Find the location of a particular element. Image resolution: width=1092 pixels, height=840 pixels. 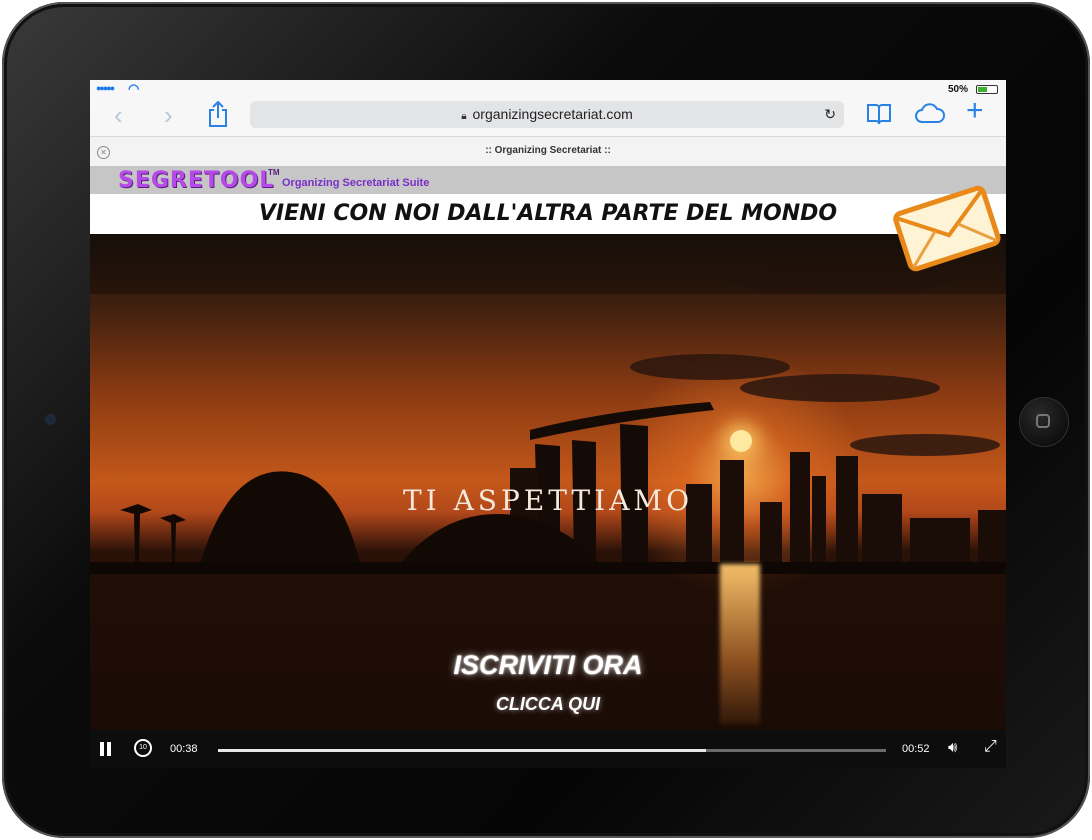

cloud-icon is located at coordinates (930, 117).